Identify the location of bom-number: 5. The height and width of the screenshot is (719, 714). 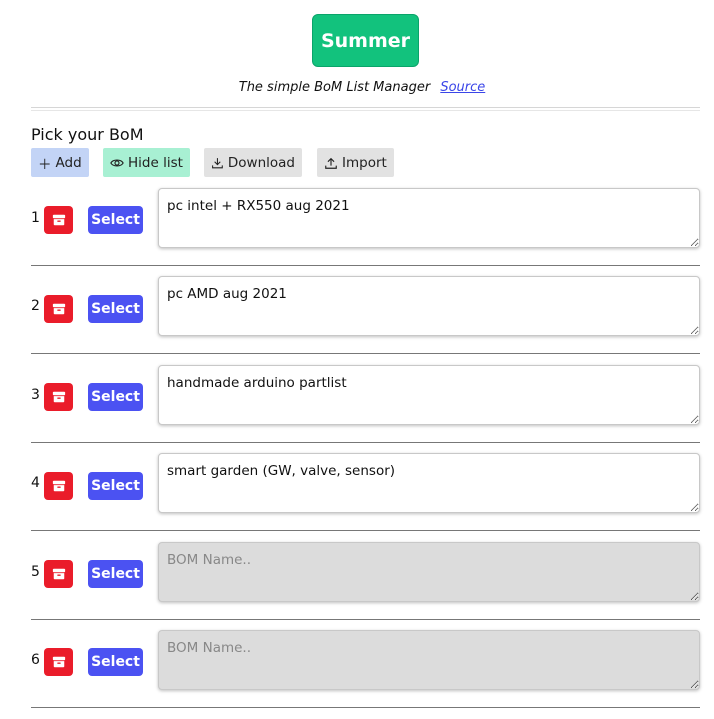
(35, 572).